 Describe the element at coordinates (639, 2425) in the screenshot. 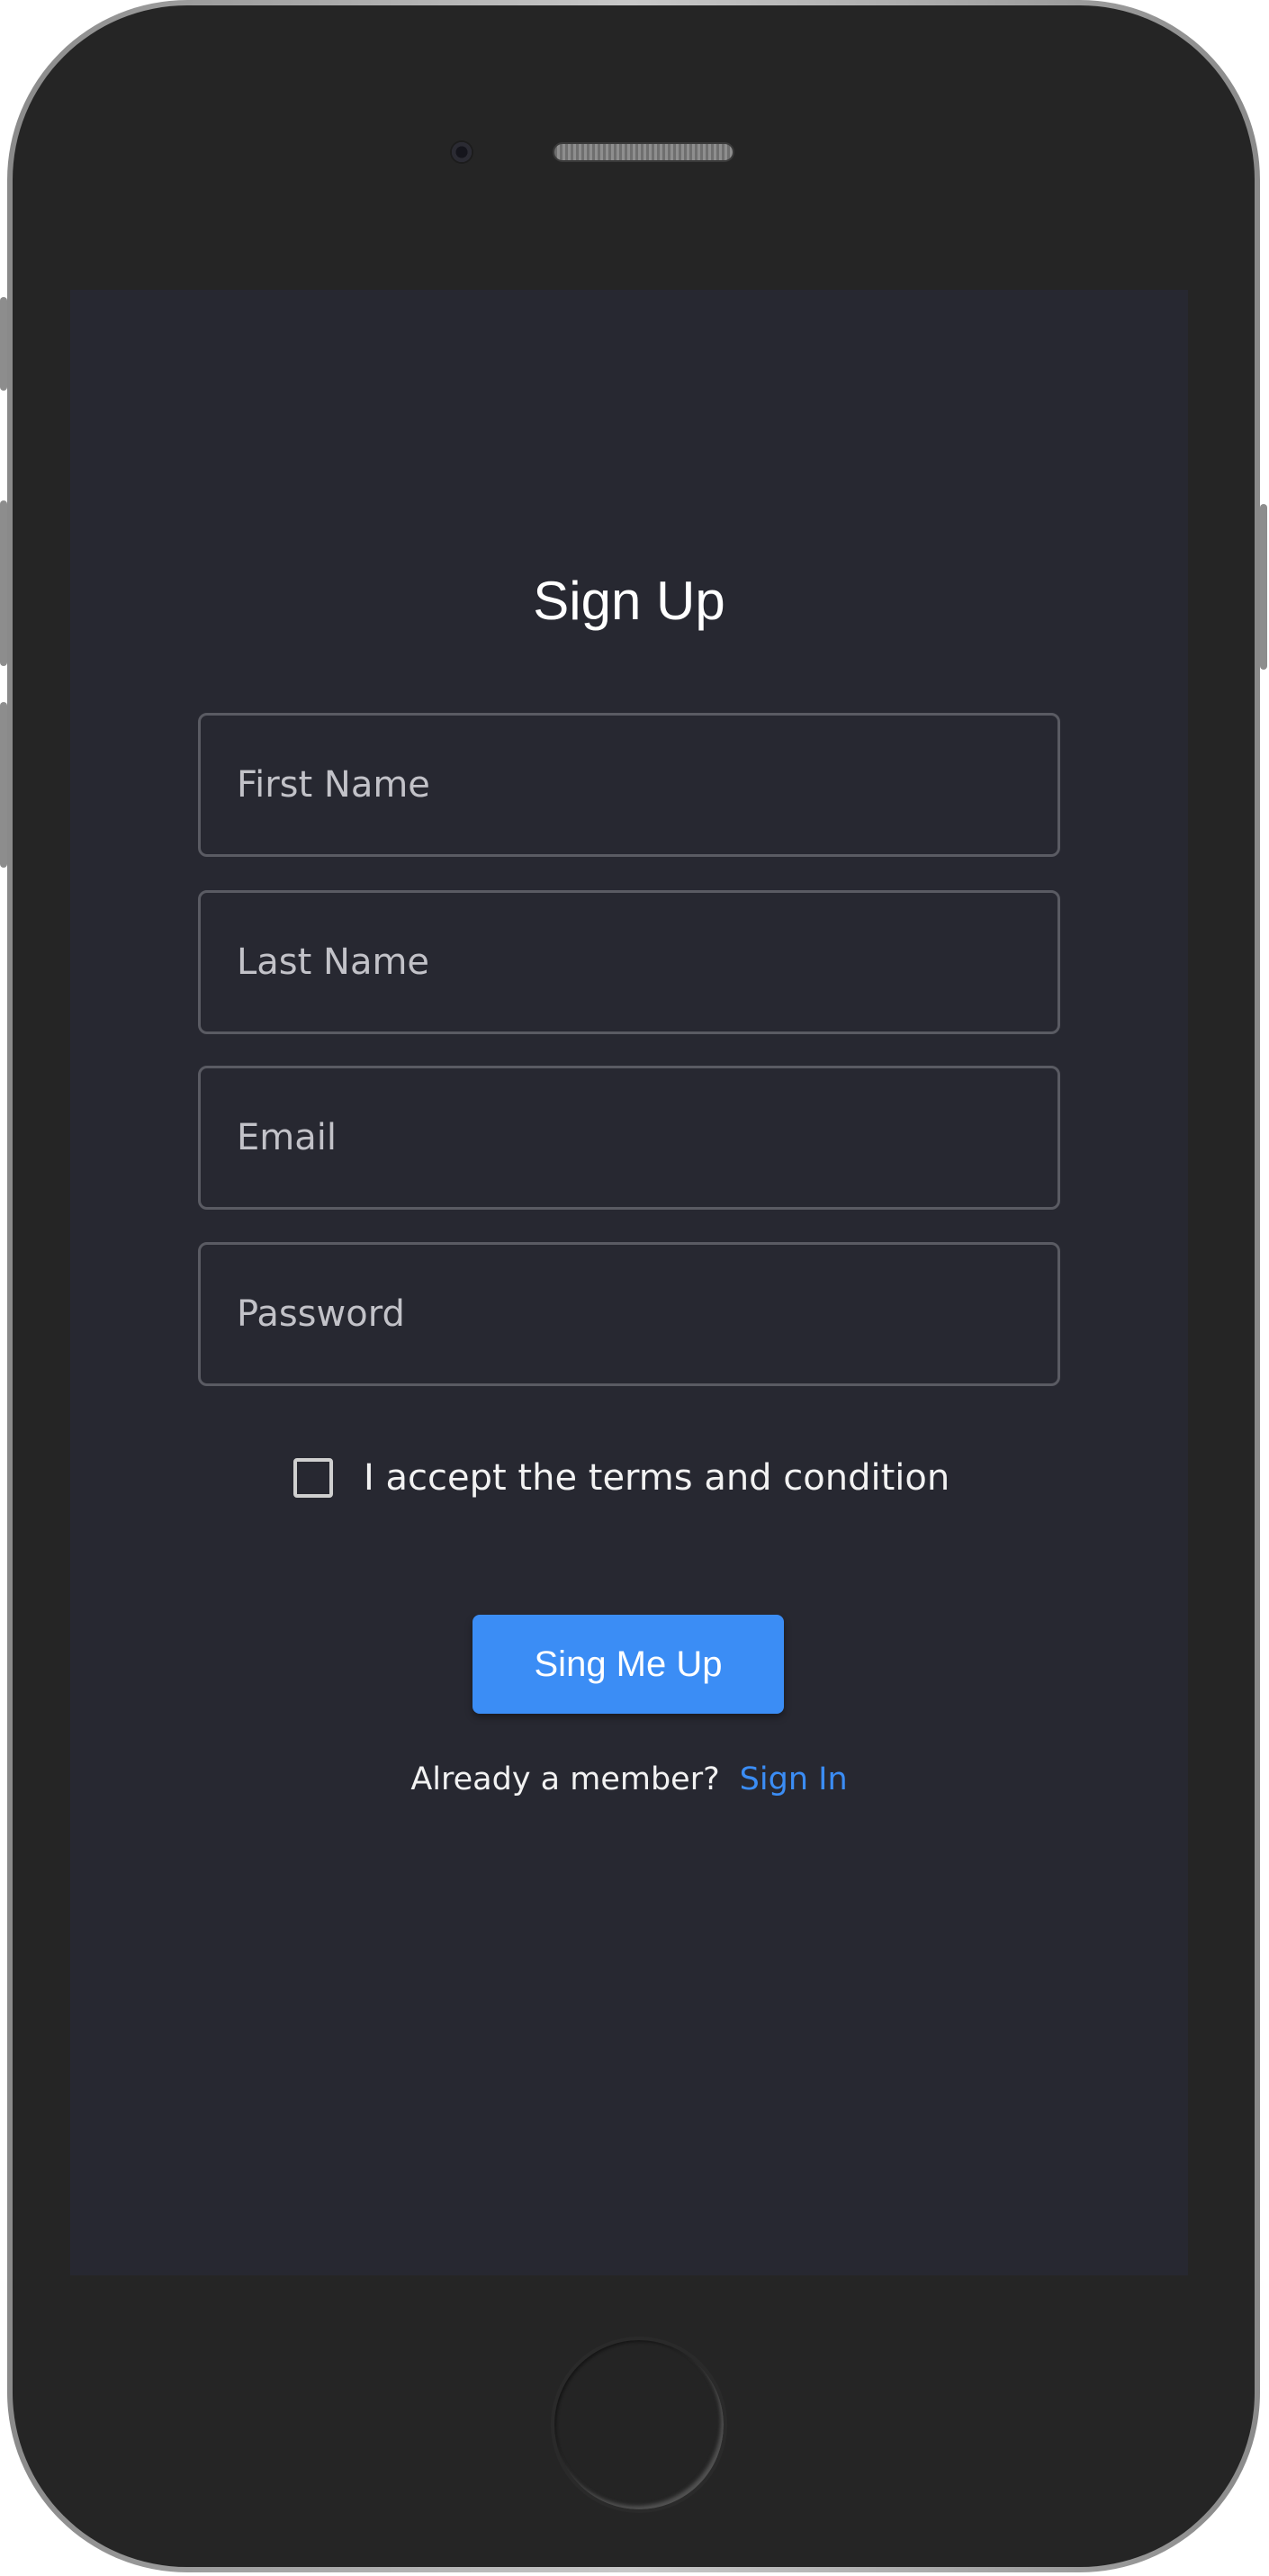

I see `home-button` at that location.